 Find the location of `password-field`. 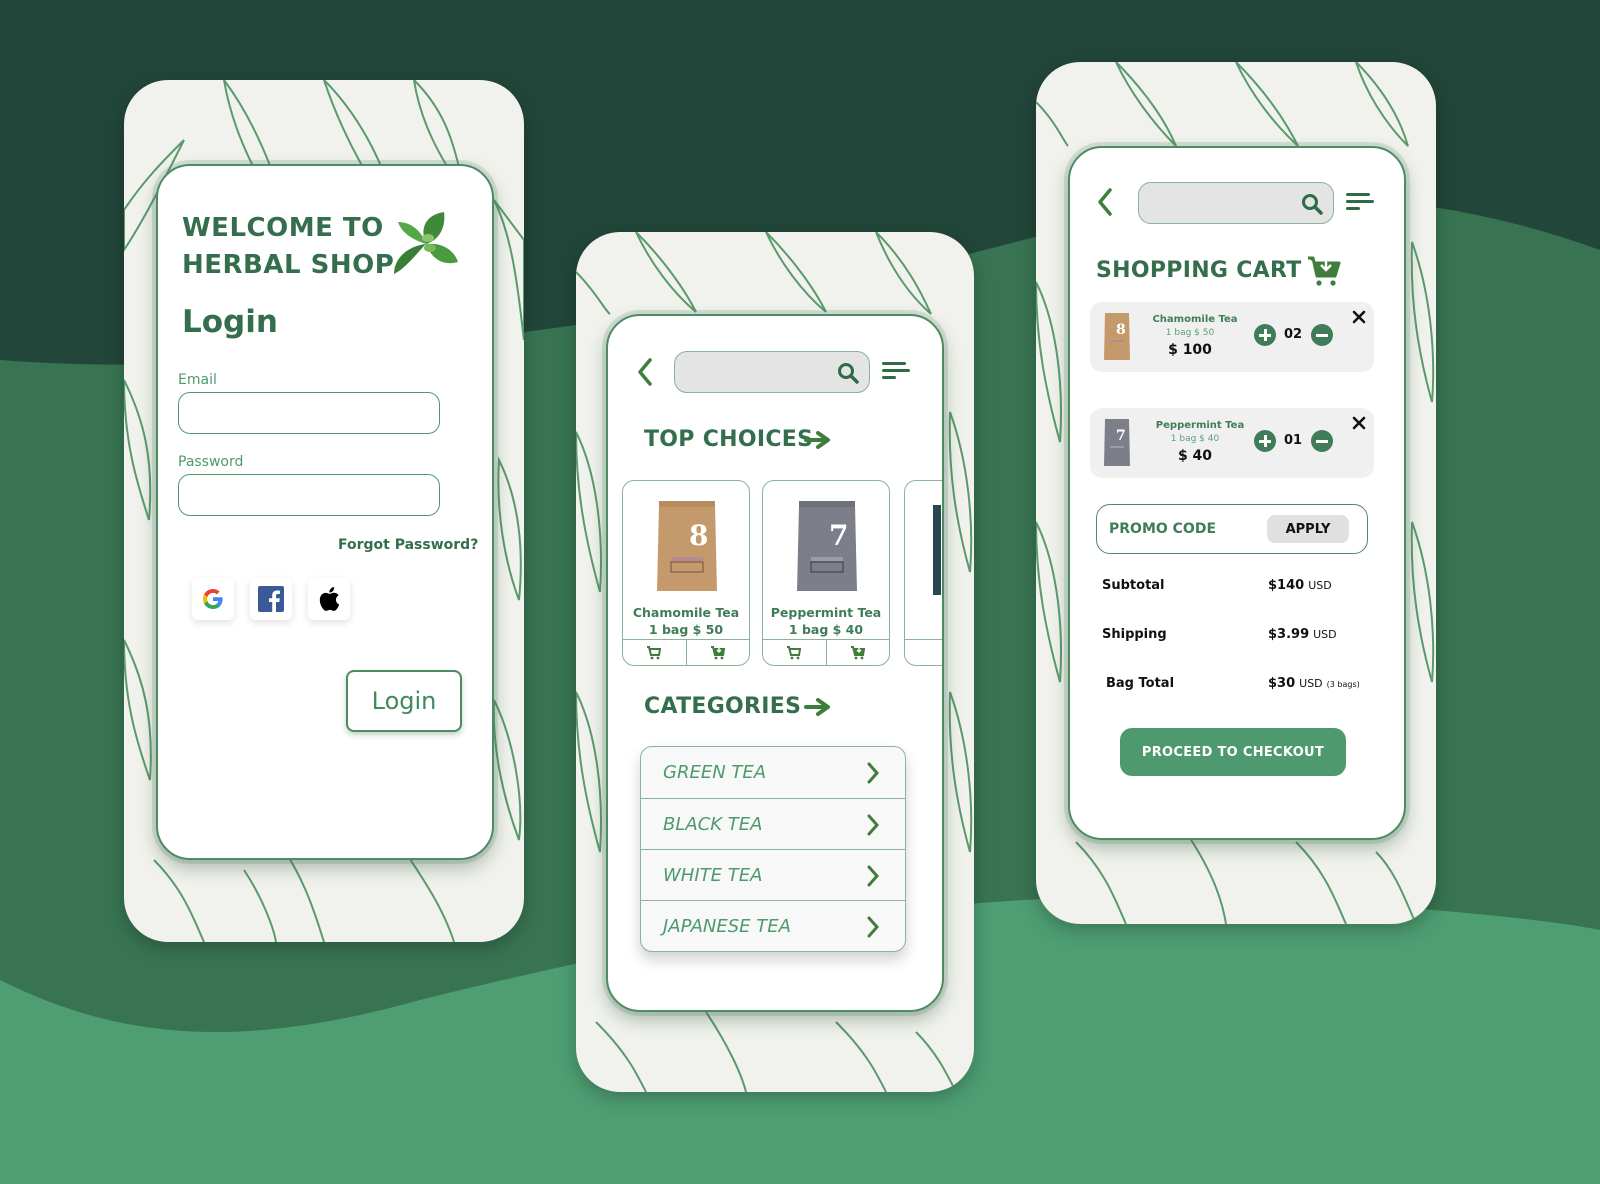

password-field is located at coordinates (309, 495).